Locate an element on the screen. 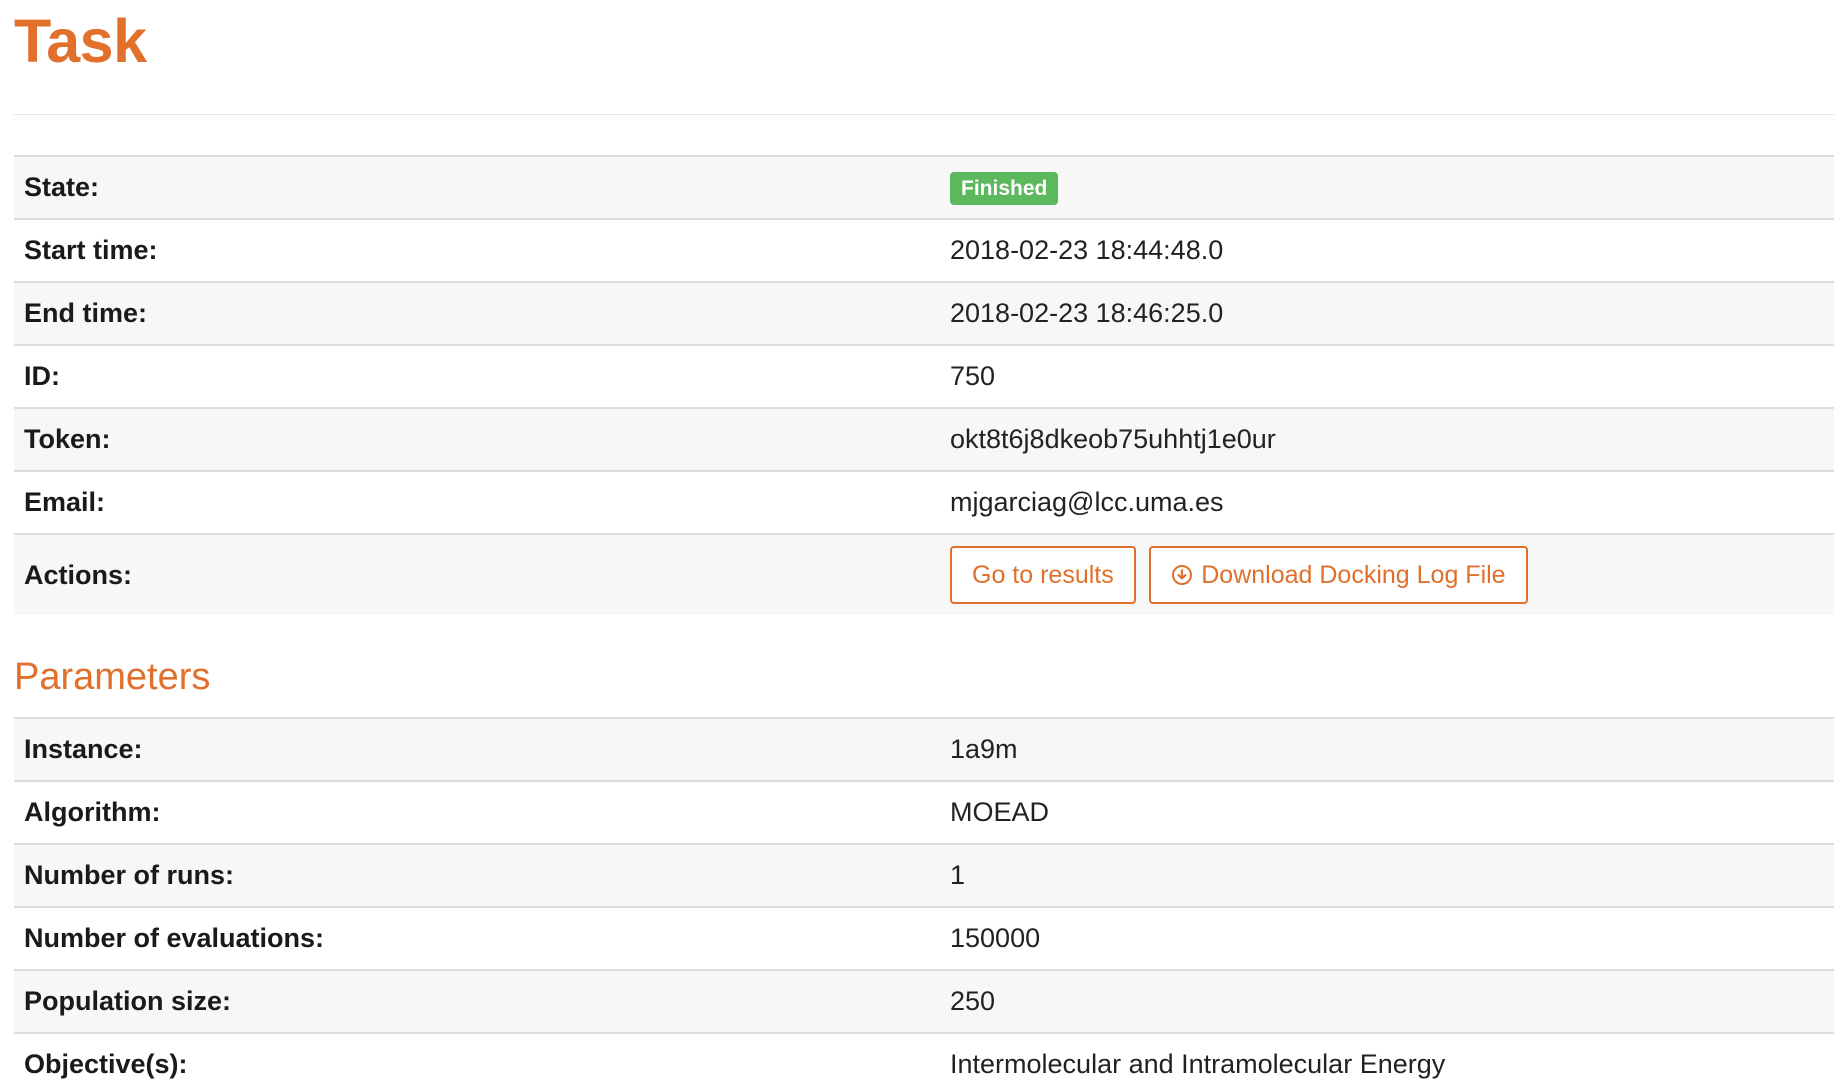  param-row-algorithm: Algorithm: MOEAD is located at coordinates (924, 813).